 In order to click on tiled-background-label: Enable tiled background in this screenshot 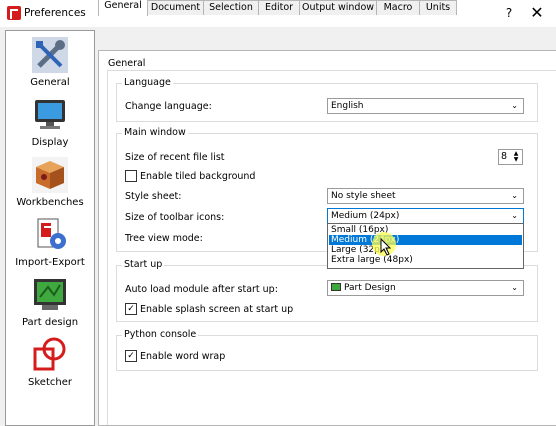, I will do `click(198, 176)`.